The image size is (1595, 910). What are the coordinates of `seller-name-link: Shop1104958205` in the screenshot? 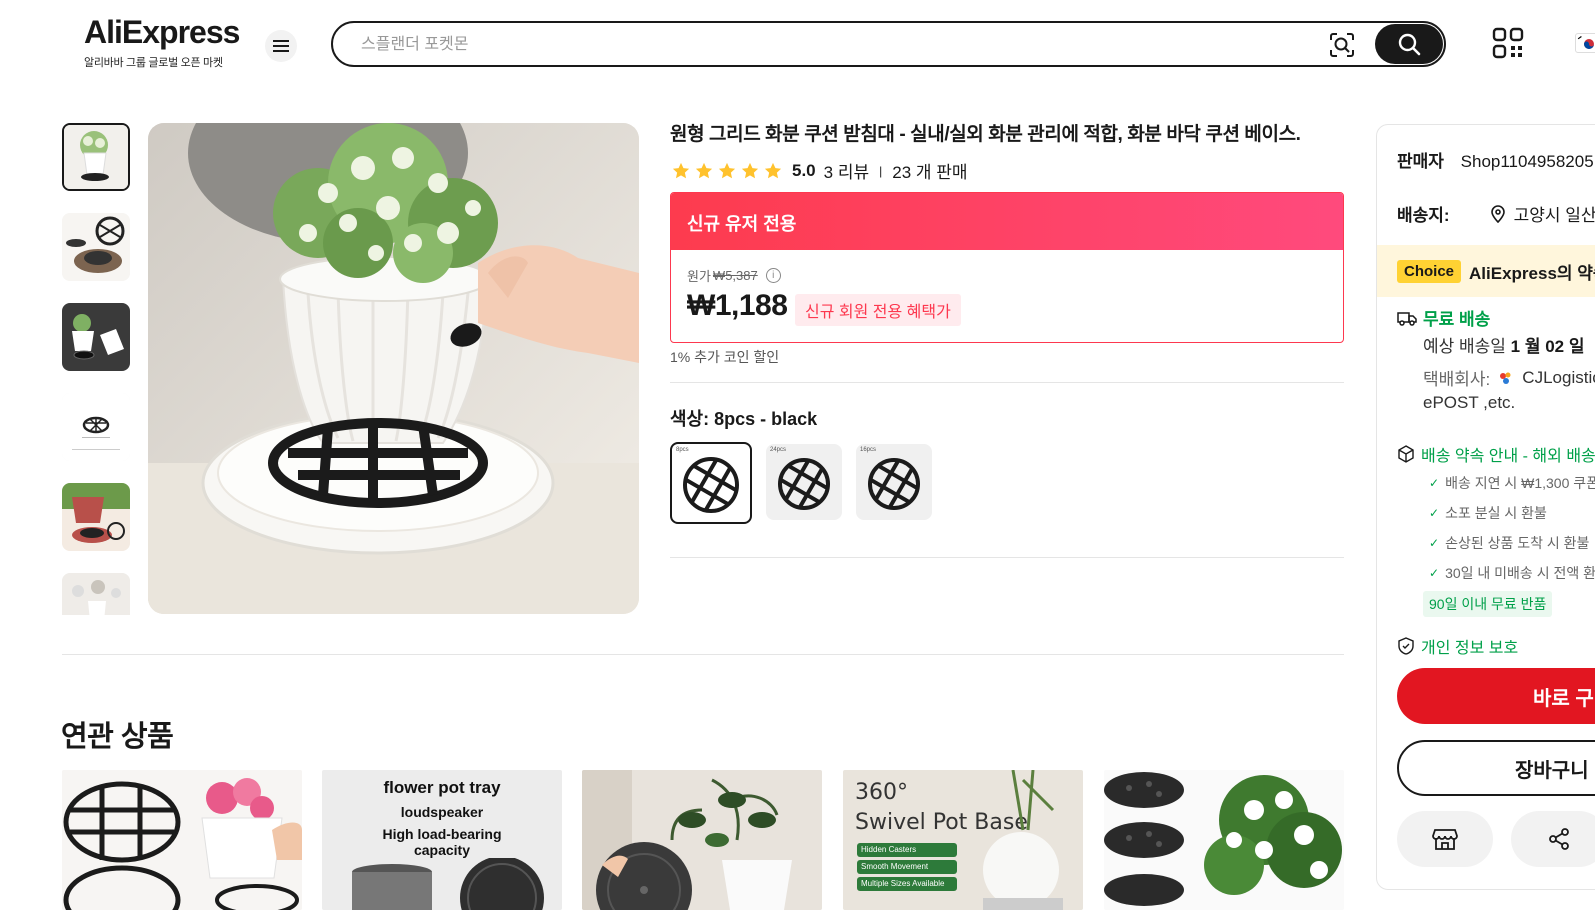 It's located at (1527, 161).